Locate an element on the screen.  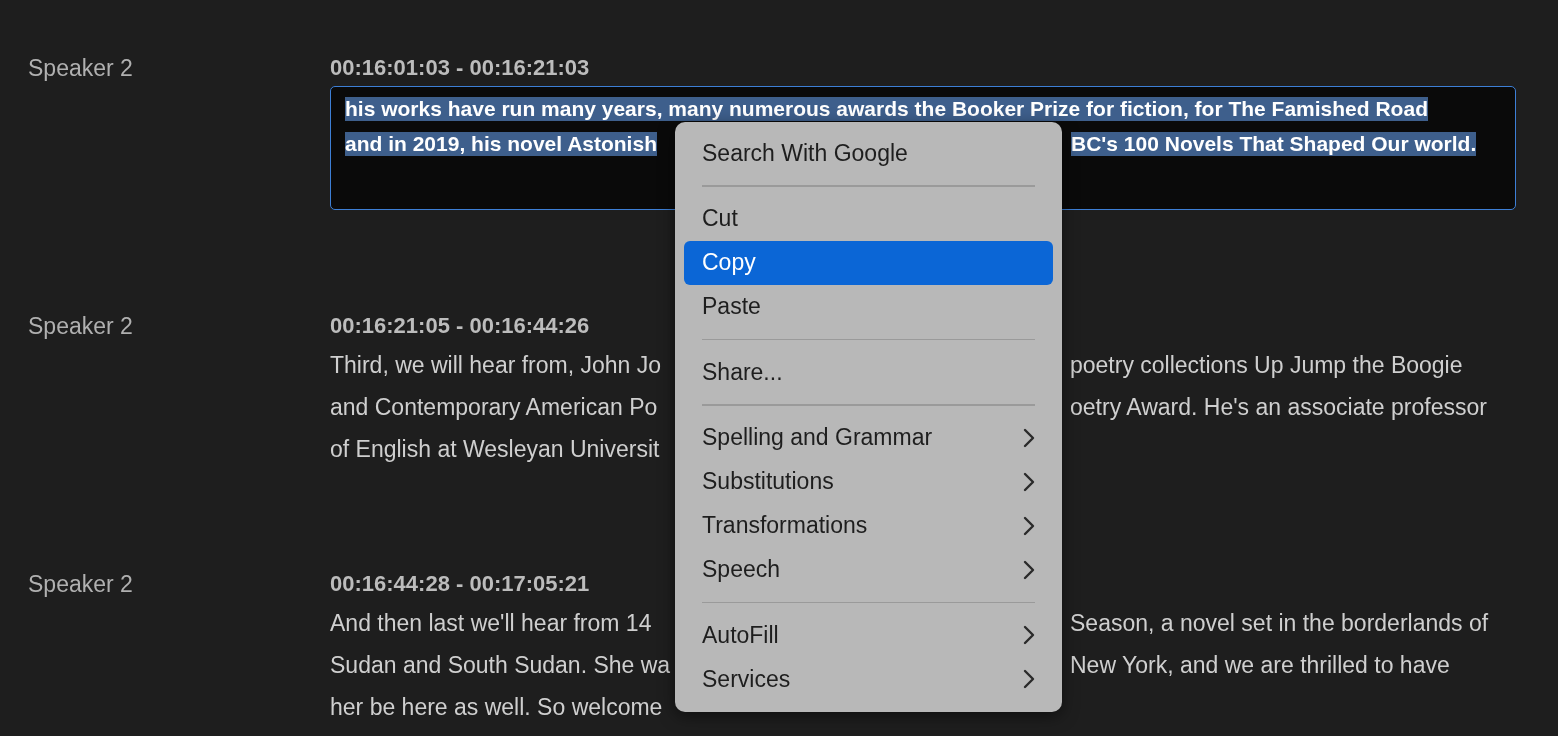
transcript-text: and Contemporary American Po is located at coordinates (494, 407).